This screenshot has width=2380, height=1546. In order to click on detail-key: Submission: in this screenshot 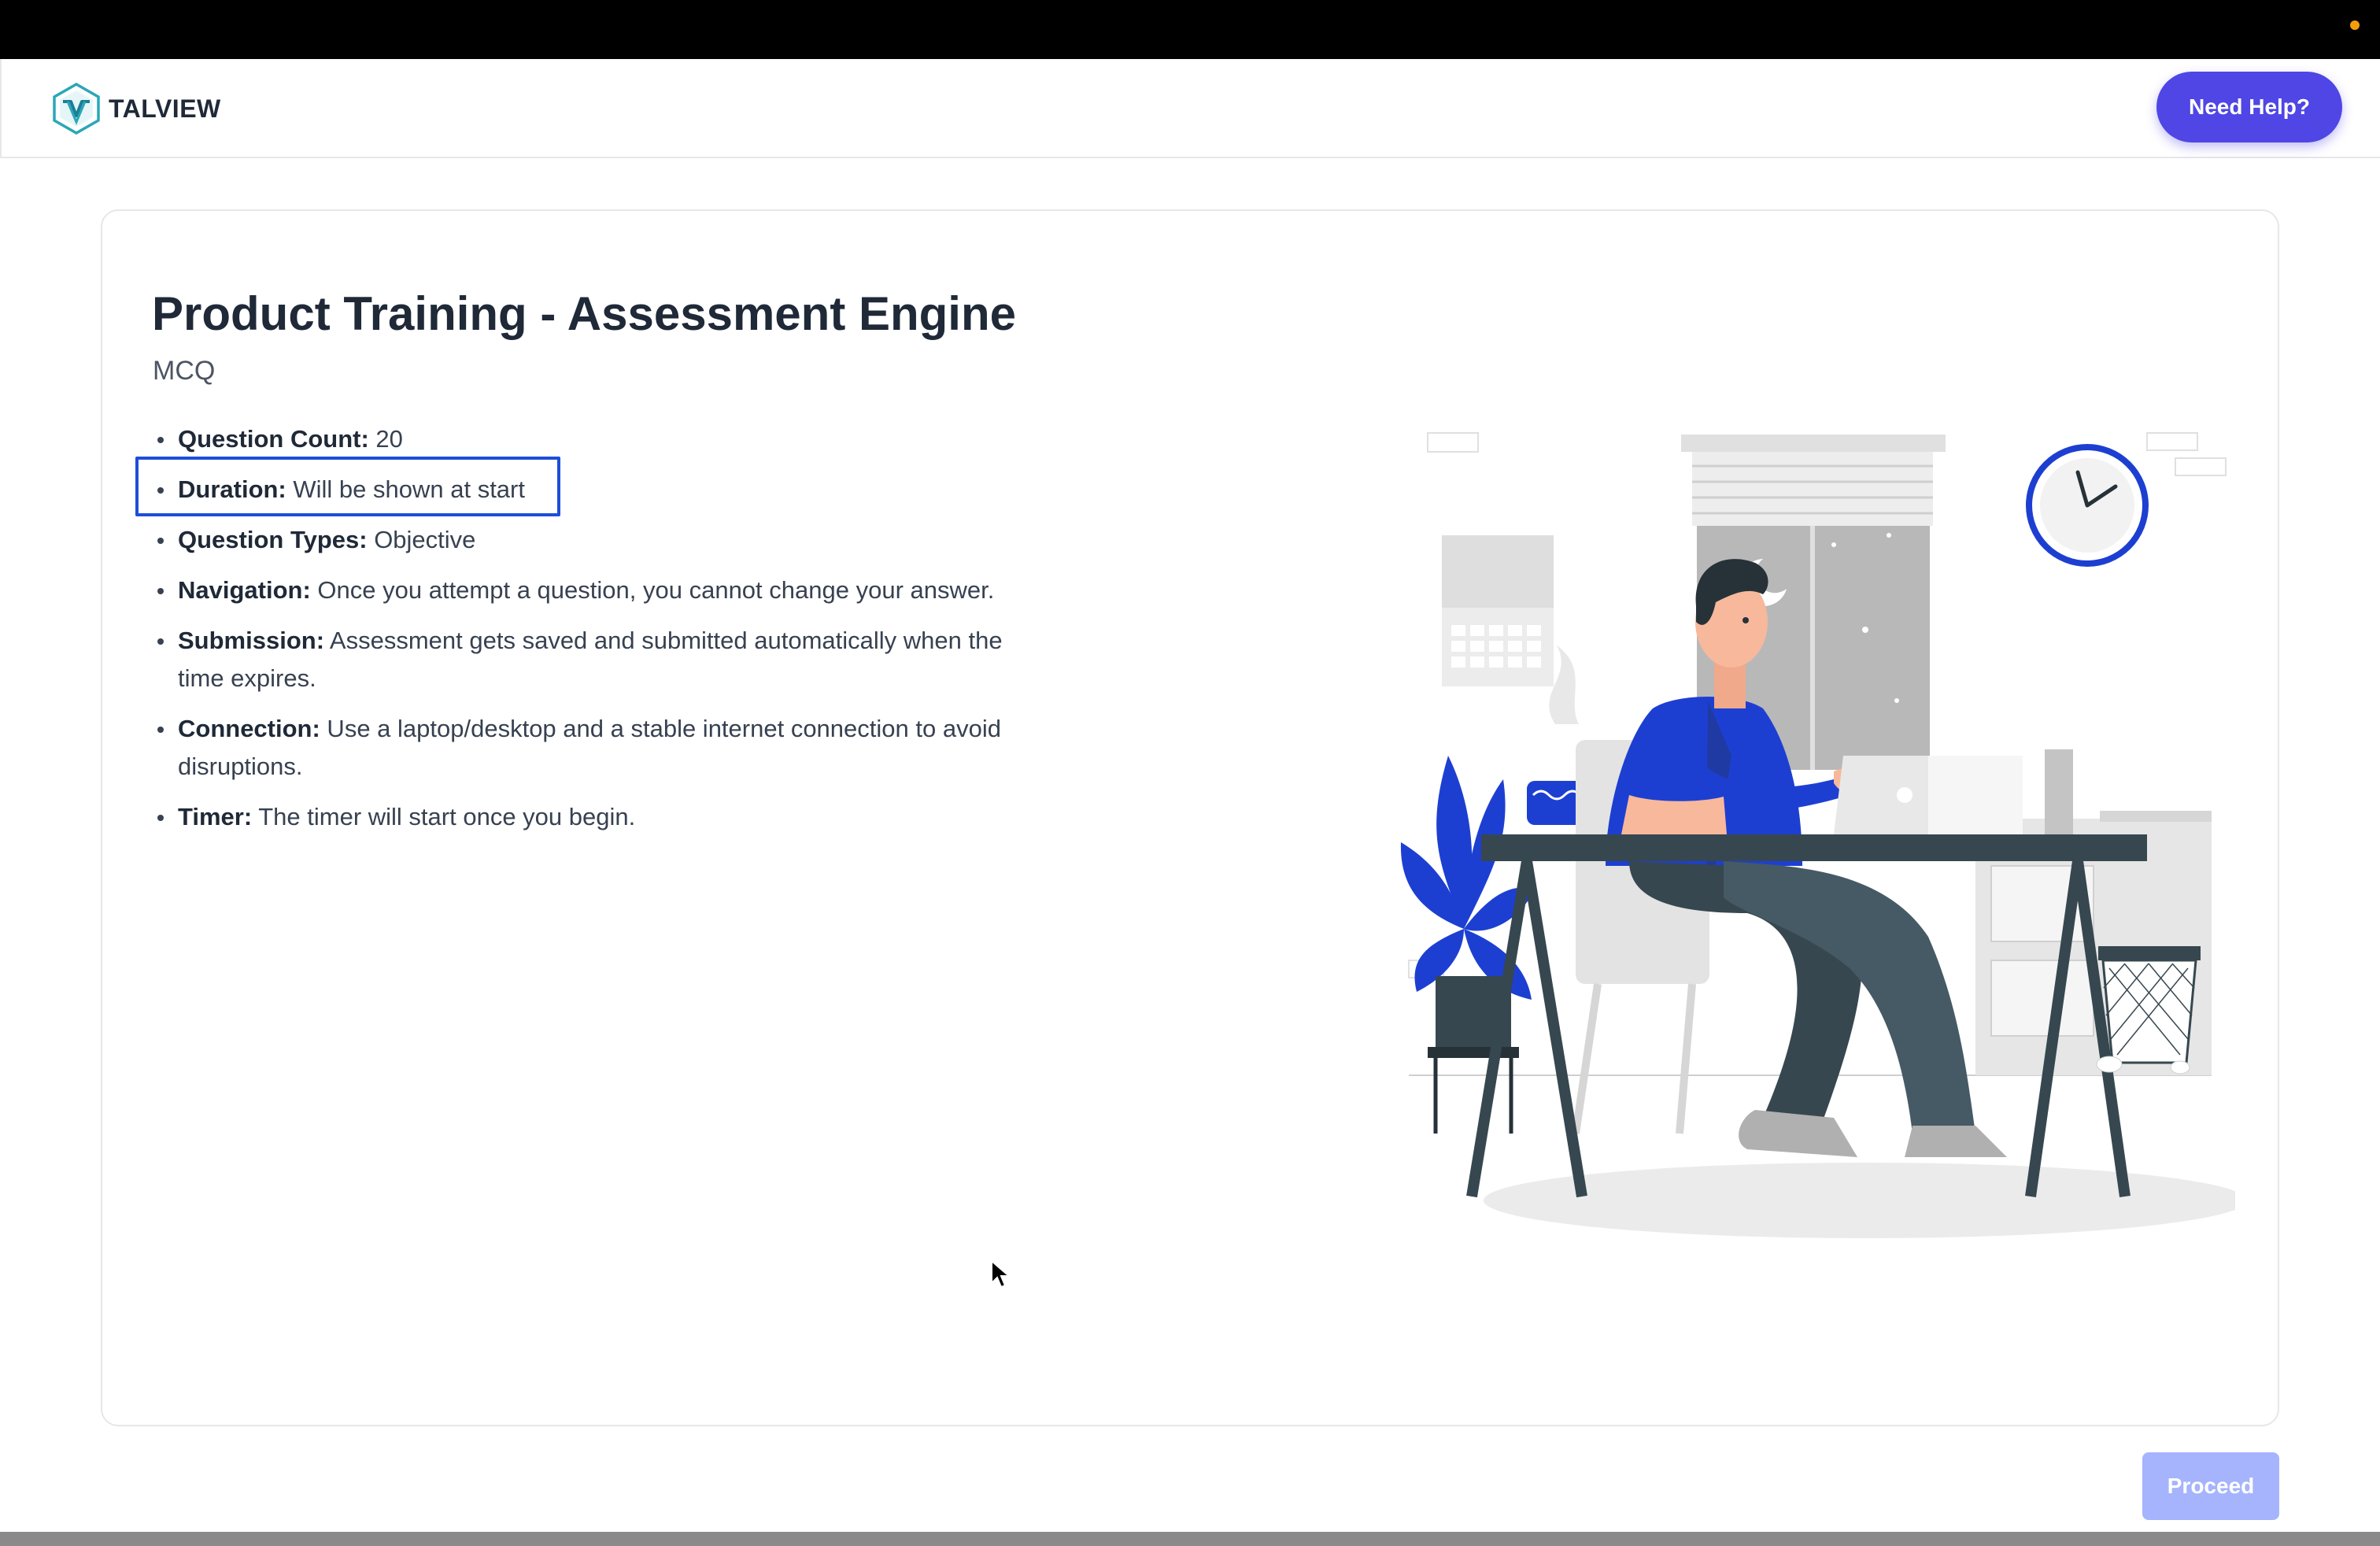, I will do `click(252, 640)`.